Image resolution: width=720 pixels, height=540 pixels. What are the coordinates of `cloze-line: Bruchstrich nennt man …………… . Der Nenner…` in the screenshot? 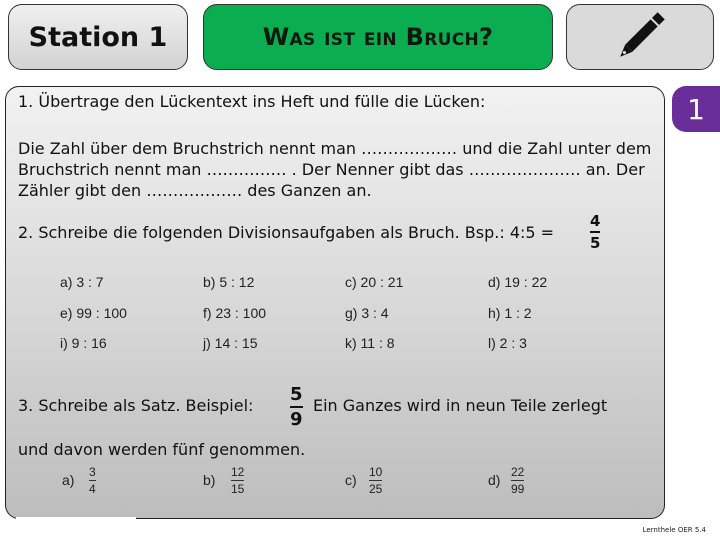 It's located at (331, 169).